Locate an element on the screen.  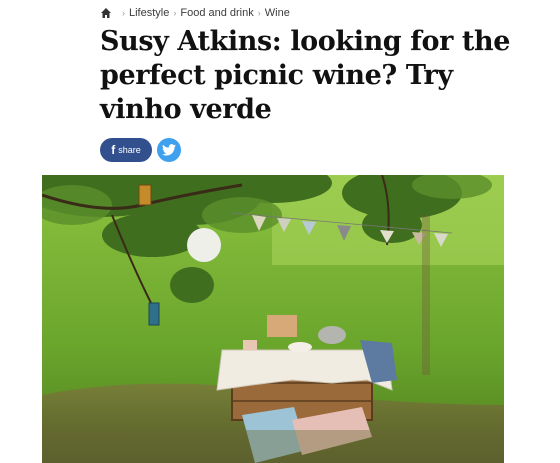
facebook-icon: f is located at coordinates (113, 150).